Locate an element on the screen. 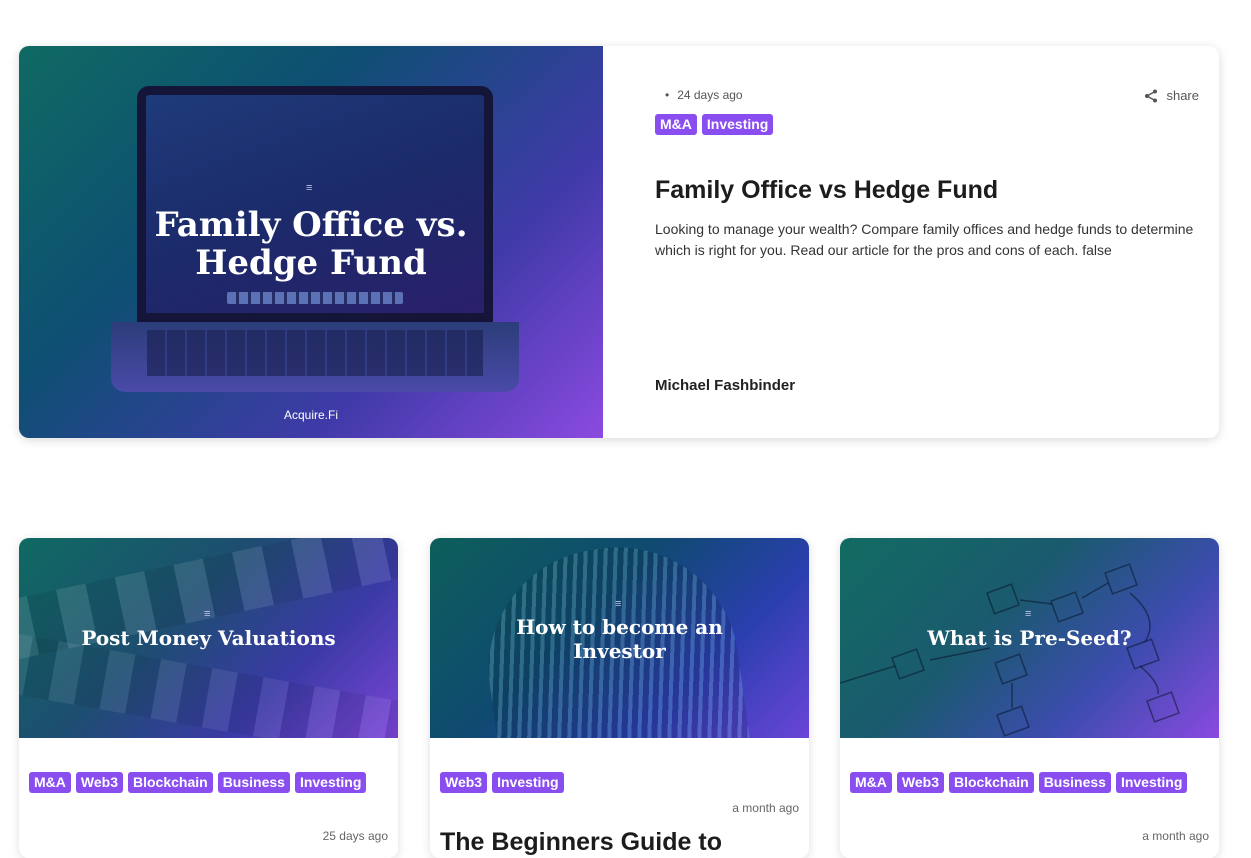 The height and width of the screenshot is (858, 1251). featured-tags: M&A Investing is located at coordinates (714, 124).